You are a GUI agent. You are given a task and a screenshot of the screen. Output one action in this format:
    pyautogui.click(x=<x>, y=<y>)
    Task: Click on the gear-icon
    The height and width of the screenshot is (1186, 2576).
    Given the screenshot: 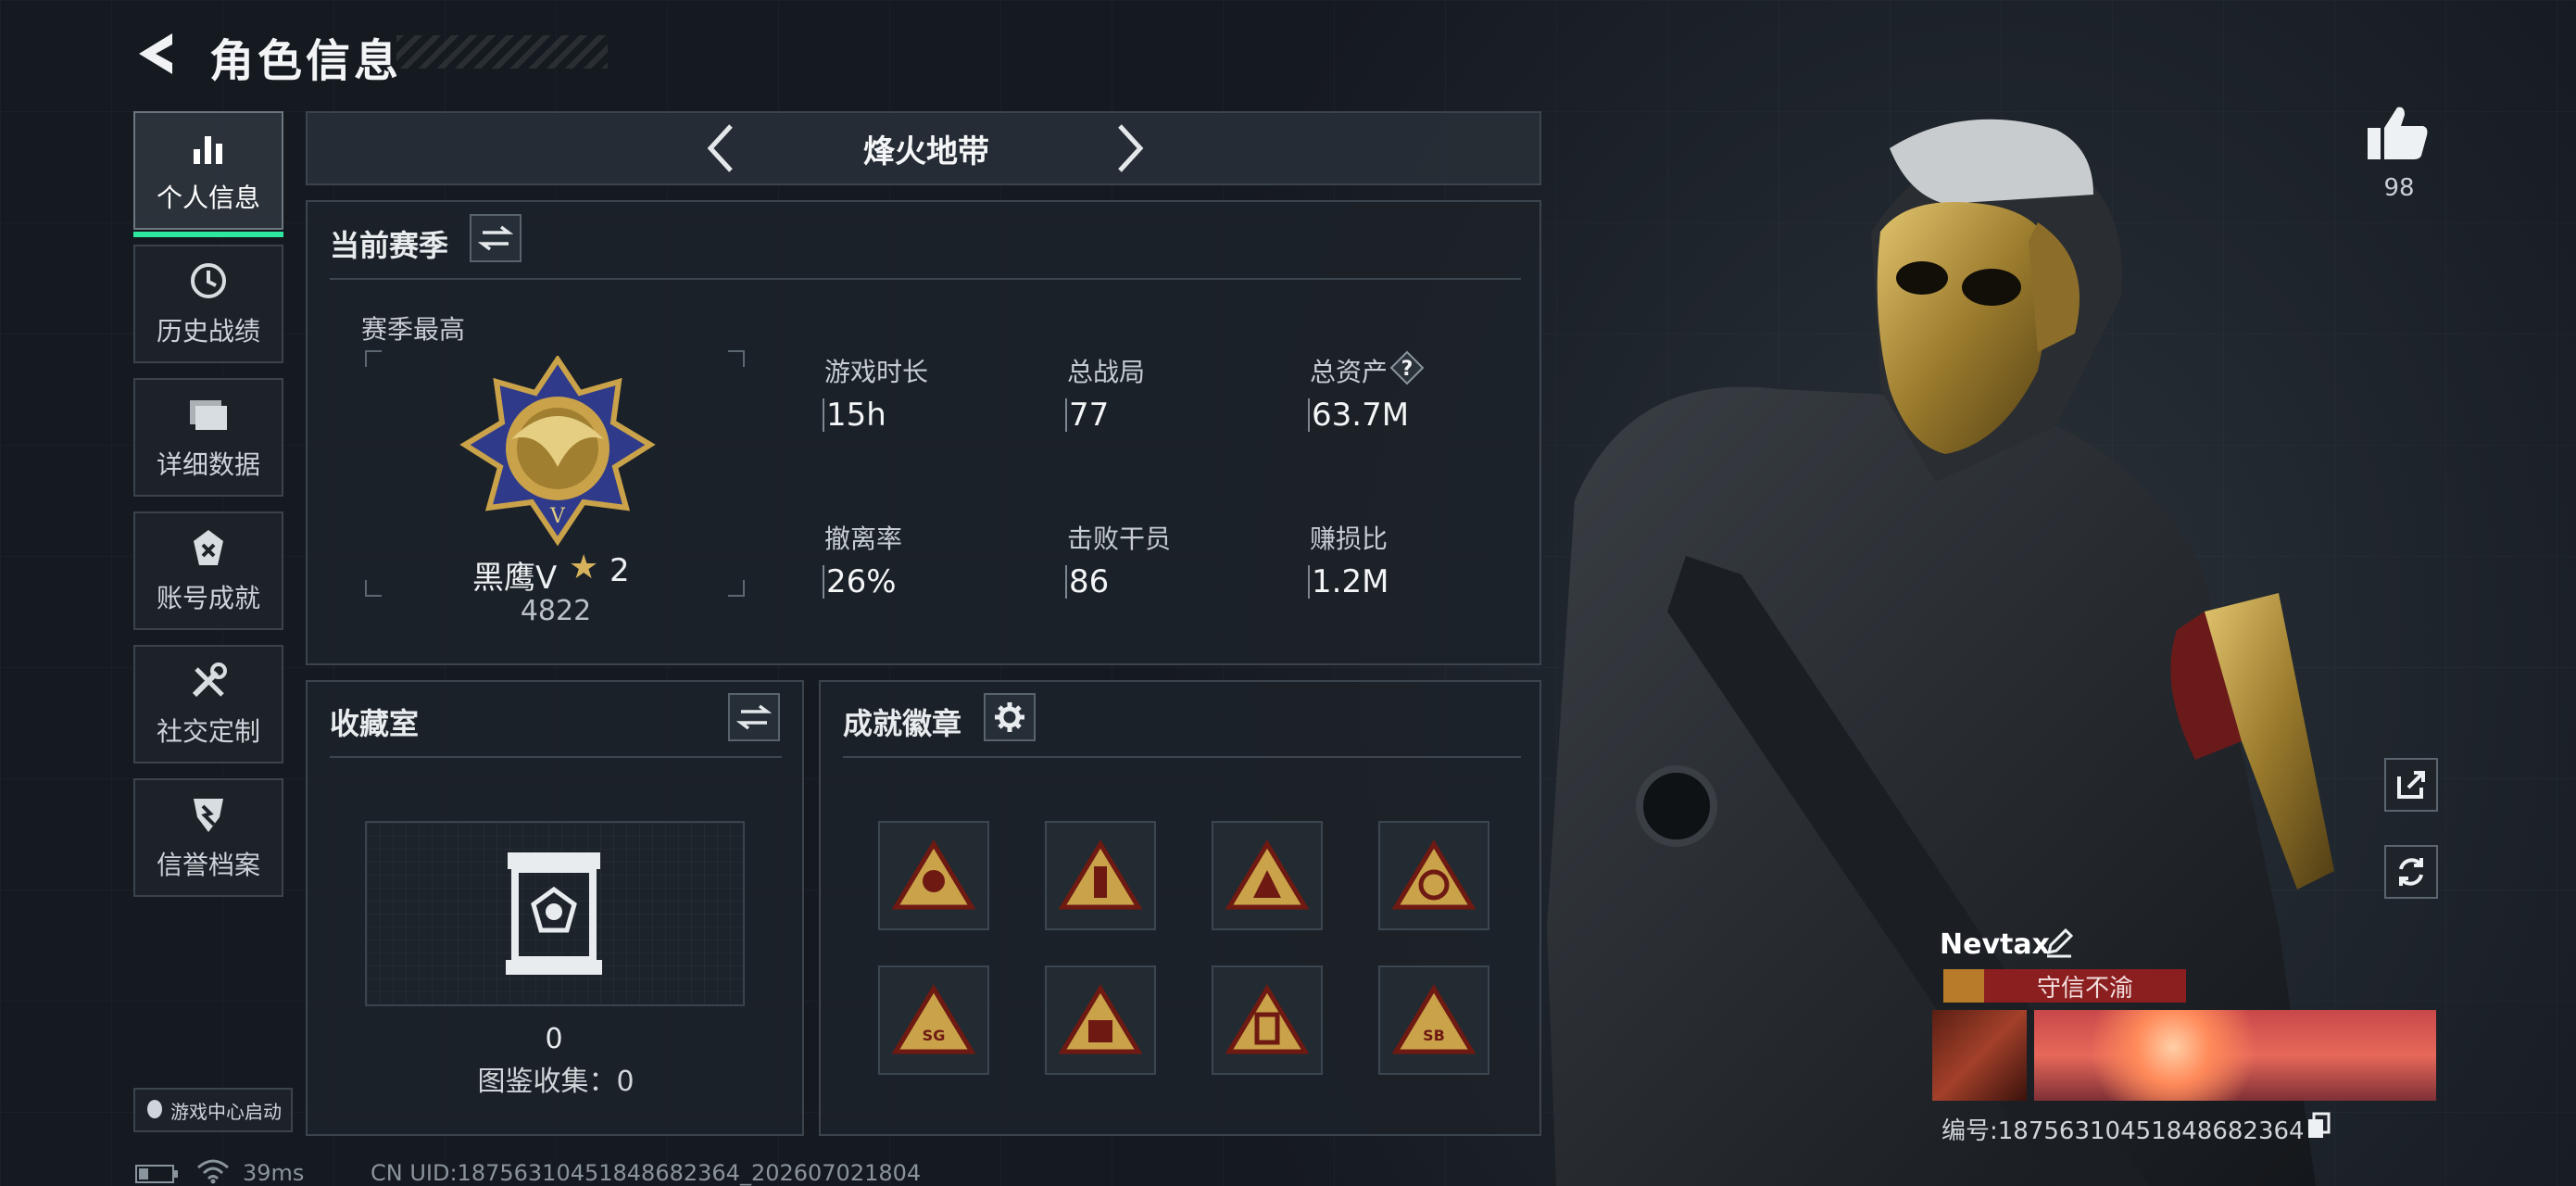 What is the action you would take?
    pyautogui.click(x=1009, y=717)
    